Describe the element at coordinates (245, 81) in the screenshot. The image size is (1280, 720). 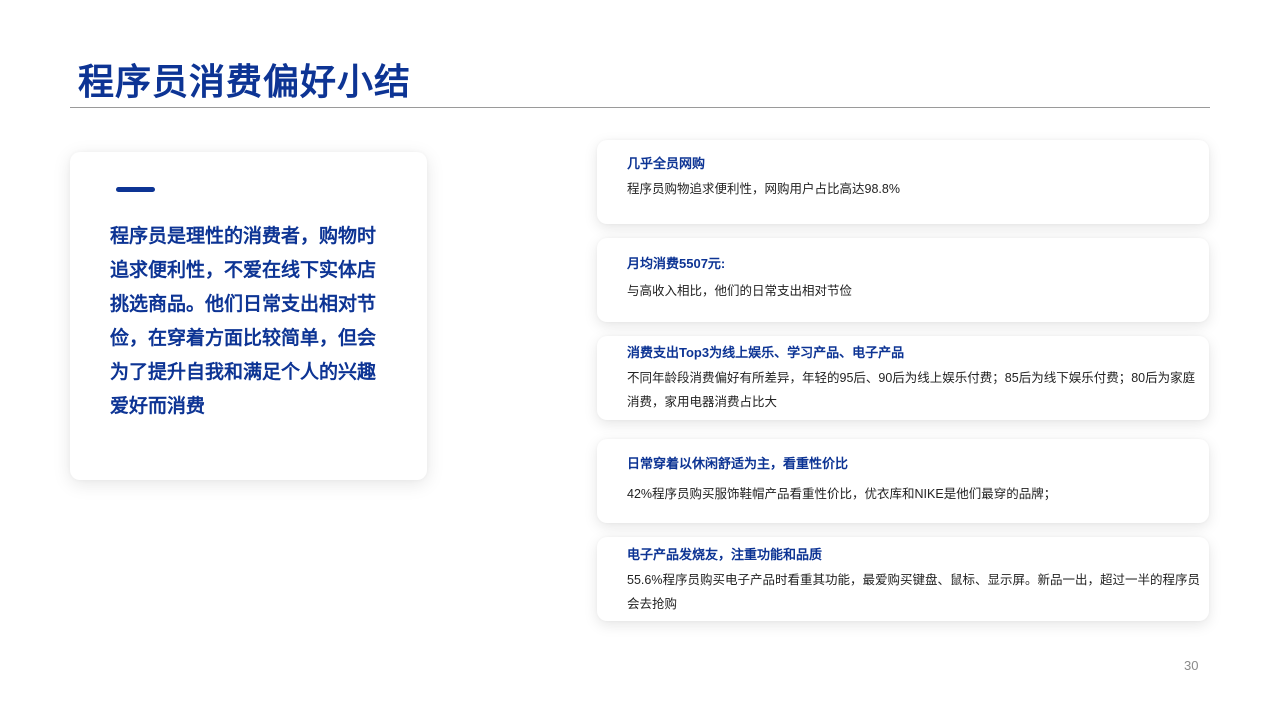
I see `page-title: 程序员消费偏好小结` at that location.